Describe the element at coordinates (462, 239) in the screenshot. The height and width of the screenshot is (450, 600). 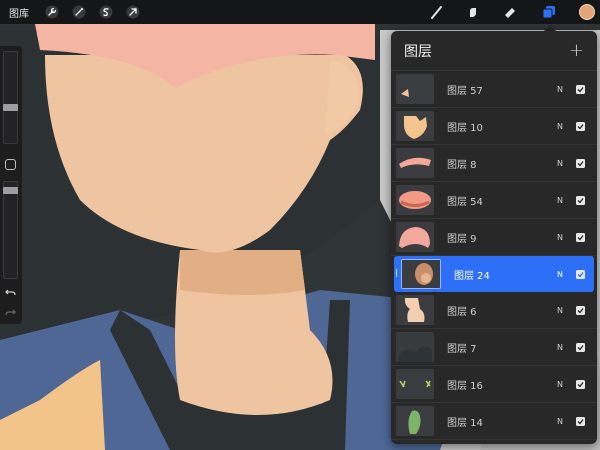
I see `layer-name: 图层 9` at that location.